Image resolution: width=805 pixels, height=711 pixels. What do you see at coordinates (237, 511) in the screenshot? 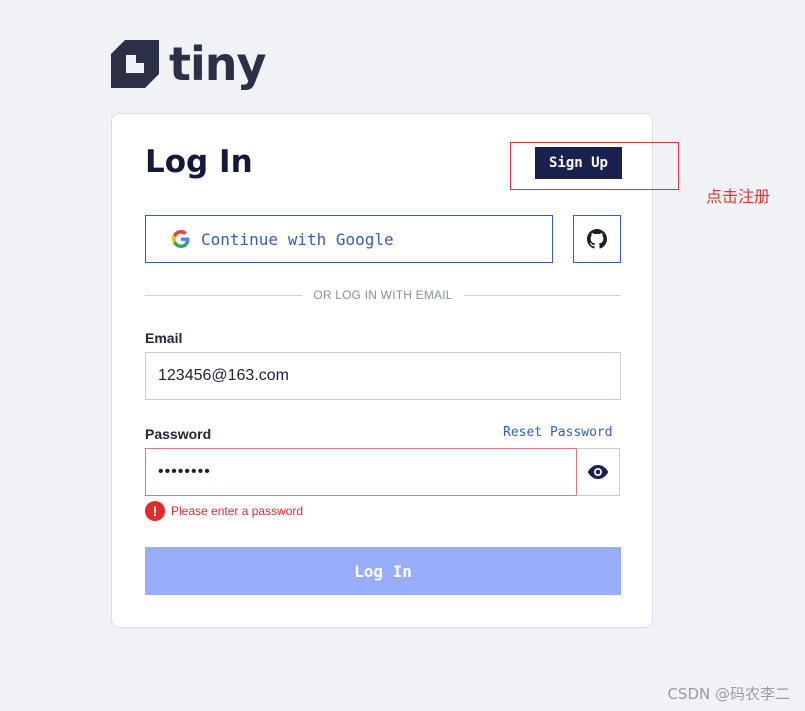
I see `error-text: Please enter a password` at bounding box center [237, 511].